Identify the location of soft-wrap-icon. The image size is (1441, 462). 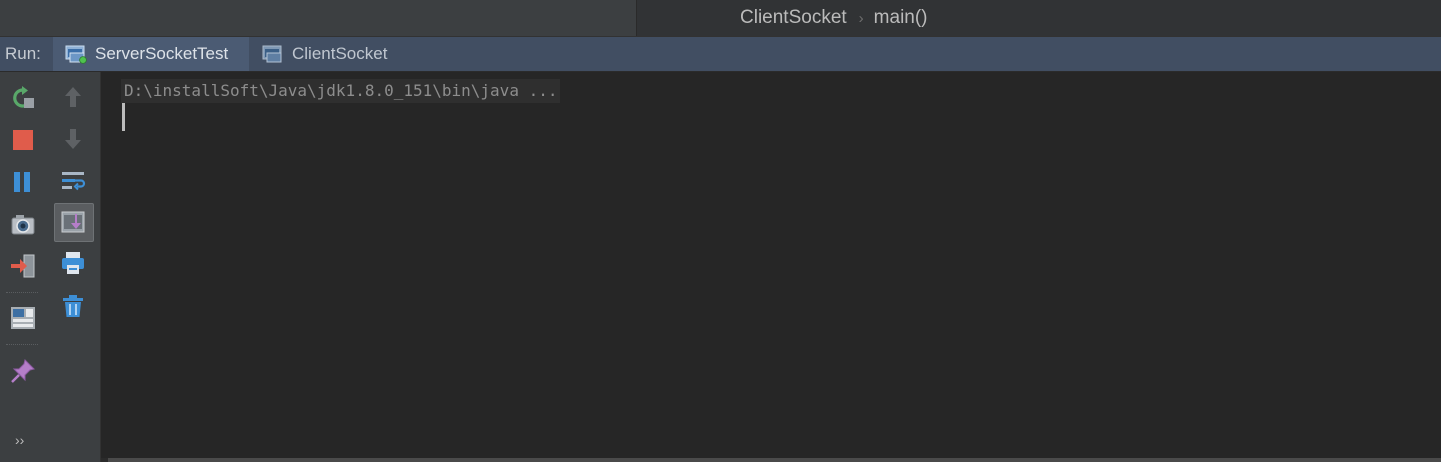
(73, 181).